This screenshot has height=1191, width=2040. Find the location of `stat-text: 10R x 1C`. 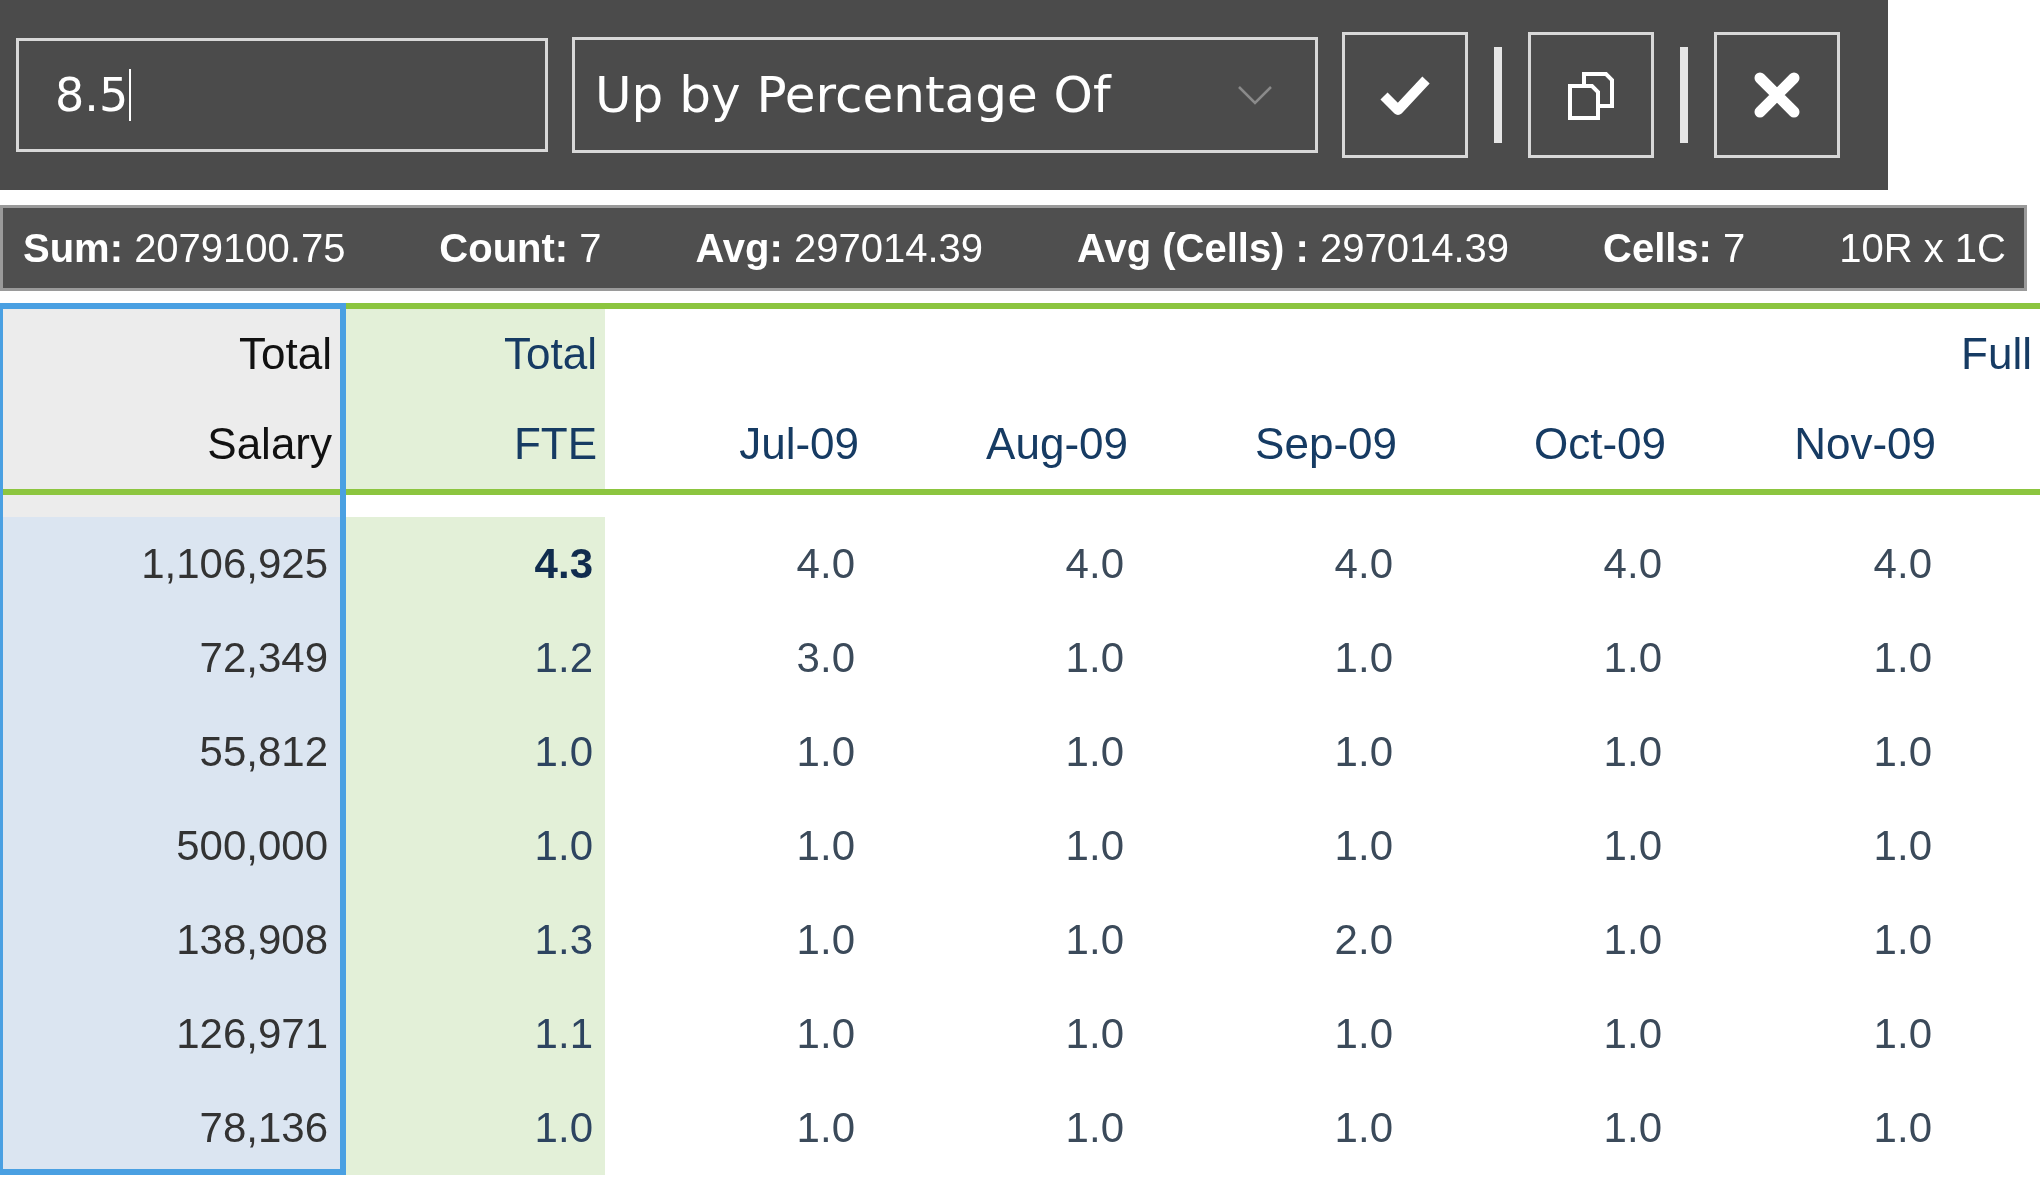

stat-text: 10R x 1C is located at coordinates (1922, 248).